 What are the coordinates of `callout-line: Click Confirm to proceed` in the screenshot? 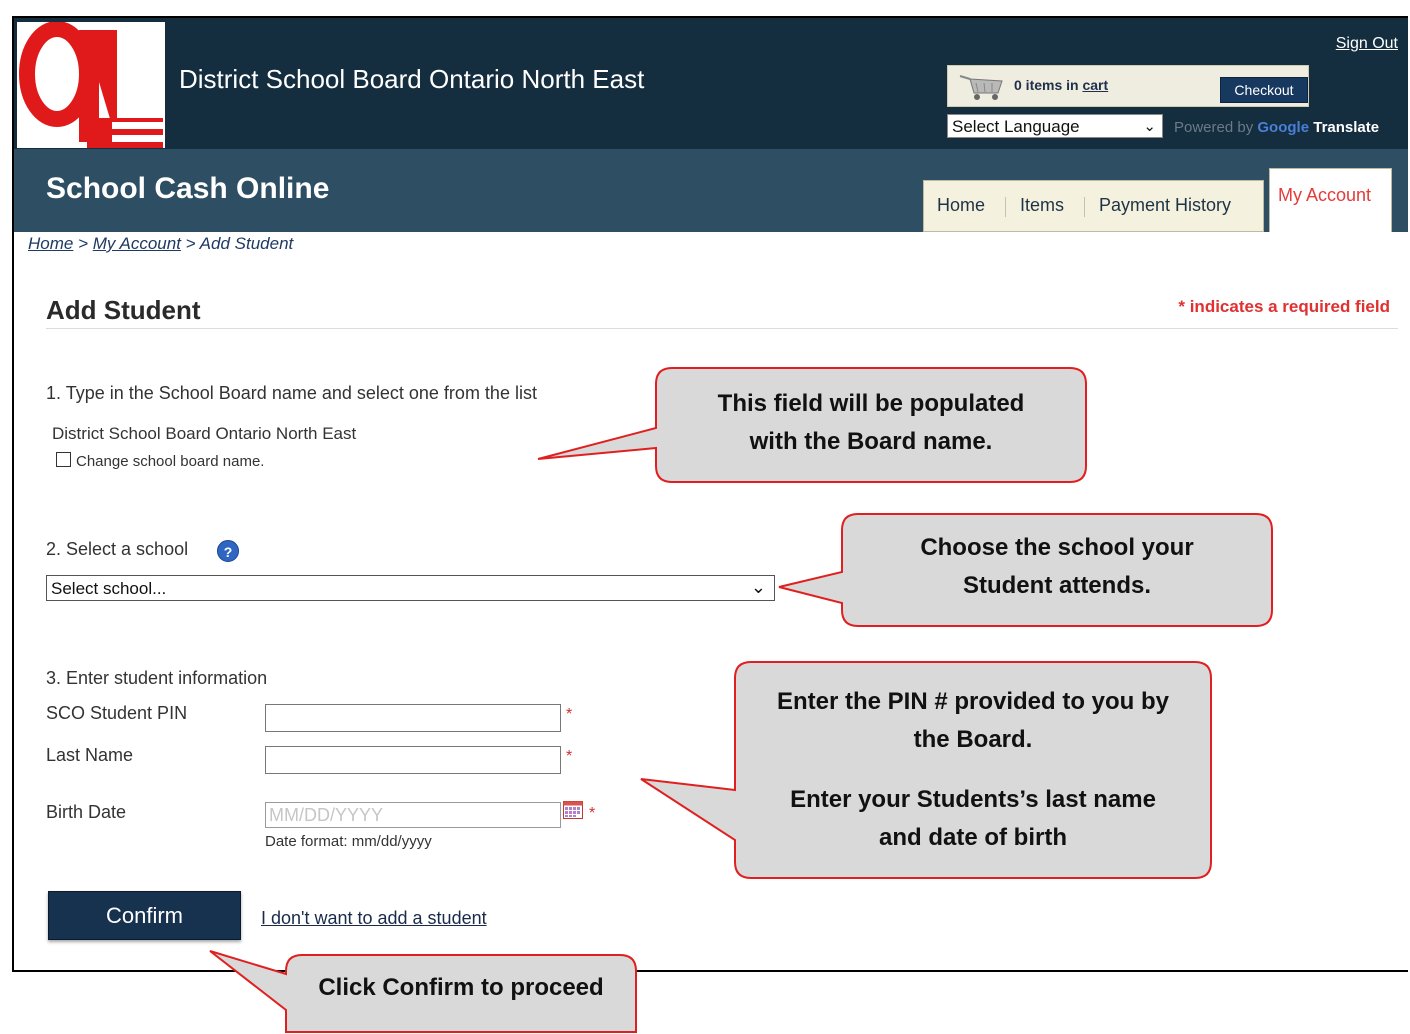 It's located at (461, 987).